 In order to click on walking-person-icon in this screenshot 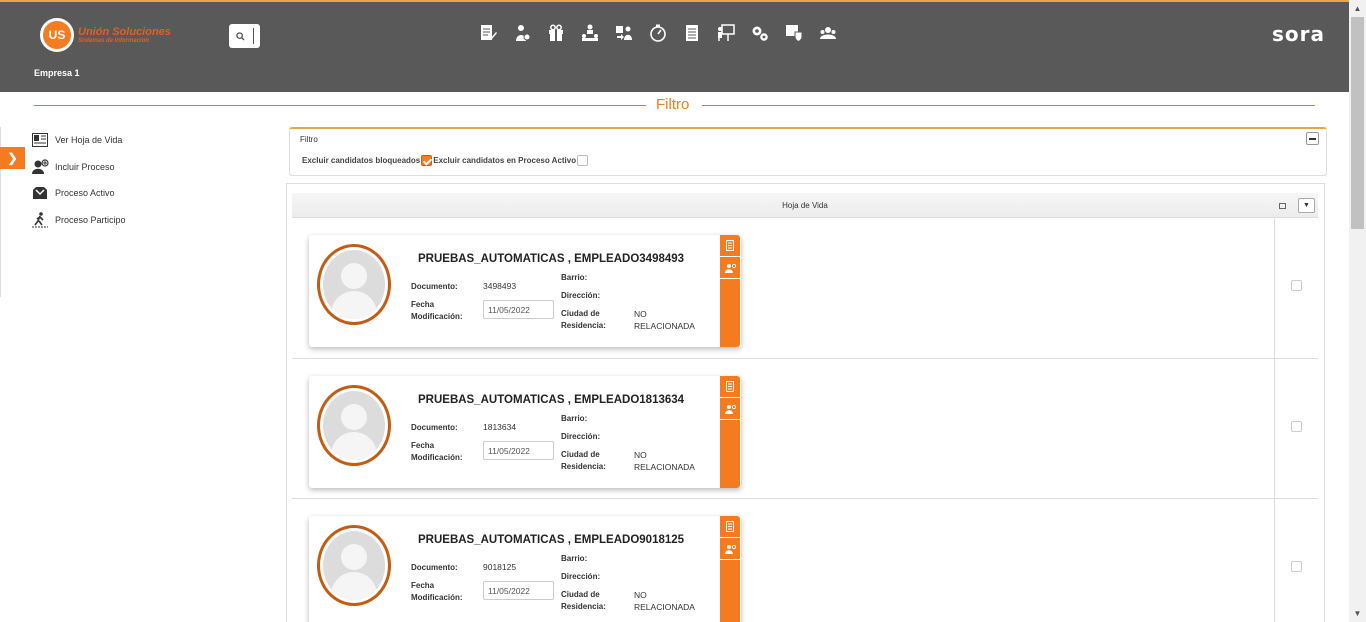, I will do `click(40, 219)`.